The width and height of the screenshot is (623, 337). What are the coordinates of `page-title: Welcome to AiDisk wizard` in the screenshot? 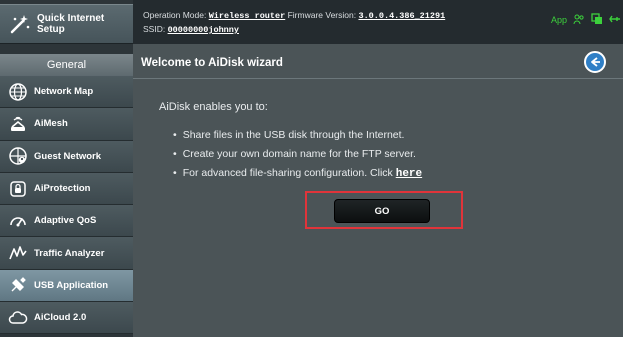 It's located at (212, 63).